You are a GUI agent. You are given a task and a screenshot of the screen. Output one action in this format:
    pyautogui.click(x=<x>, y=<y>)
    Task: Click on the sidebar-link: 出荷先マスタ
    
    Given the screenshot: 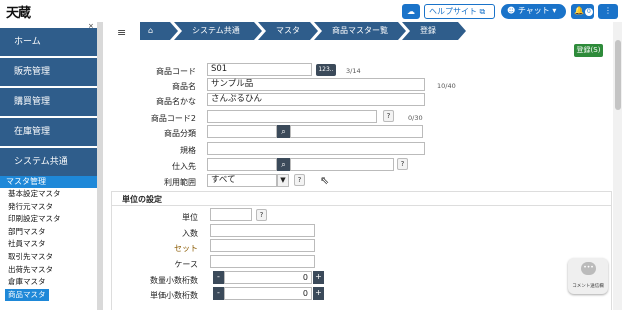 What is the action you would take?
    pyautogui.click(x=52, y=270)
    